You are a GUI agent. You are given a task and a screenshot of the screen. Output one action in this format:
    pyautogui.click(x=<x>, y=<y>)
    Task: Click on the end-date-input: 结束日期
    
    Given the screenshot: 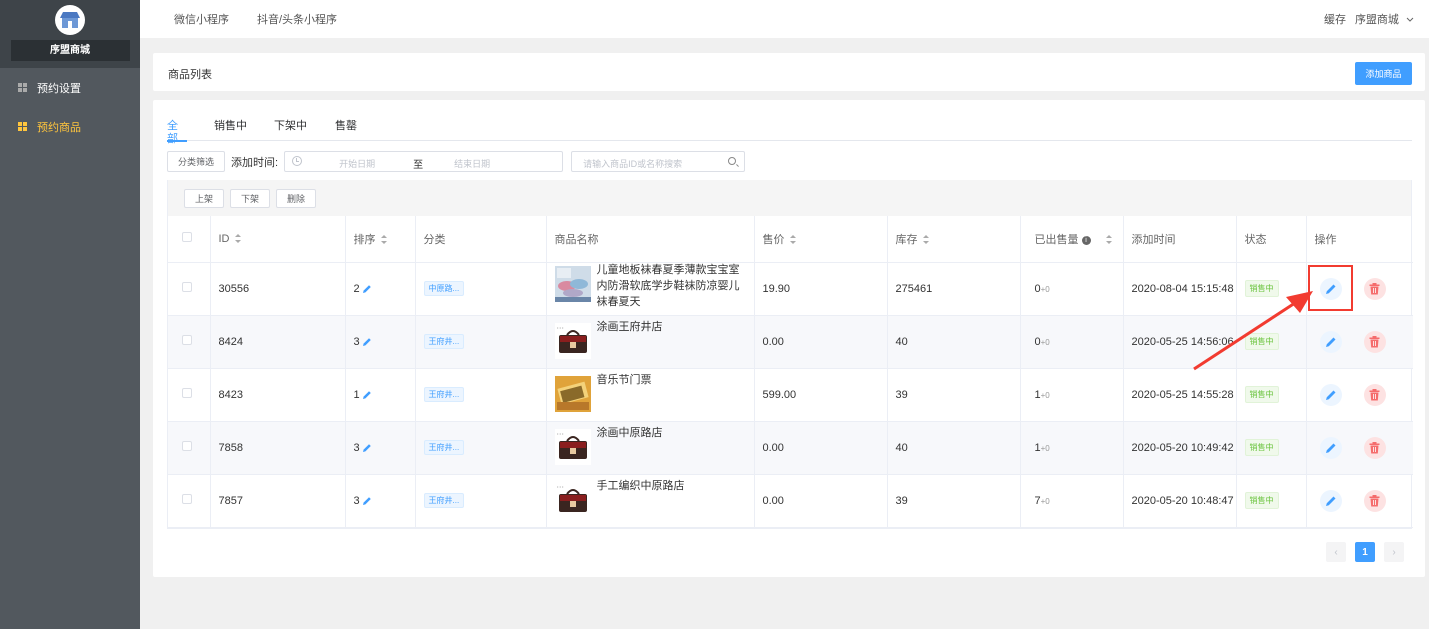 What is the action you would take?
    pyautogui.click(x=472, y=163)
    